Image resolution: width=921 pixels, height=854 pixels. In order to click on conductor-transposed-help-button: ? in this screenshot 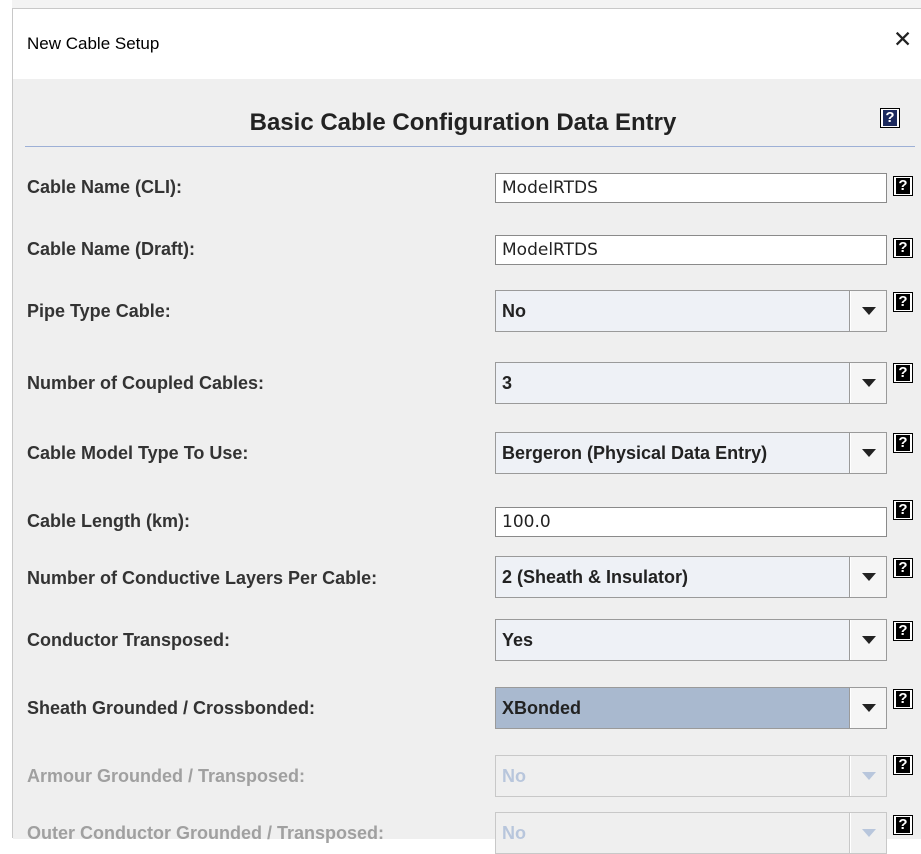, I will do `click(903, 631)`.